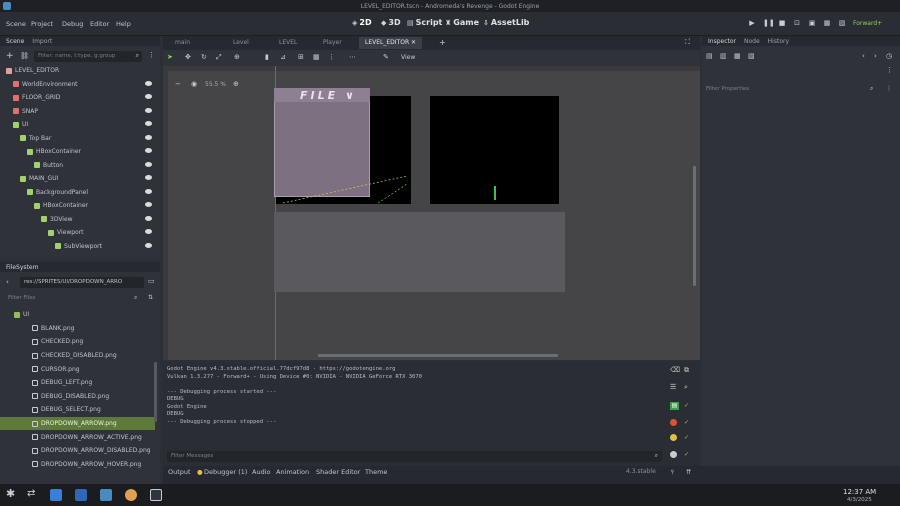 This screenshot has height=506, width=900. Describe the element at coordinates (7, 282) in the screenshot. I see `back-icon: ‹` at that location.